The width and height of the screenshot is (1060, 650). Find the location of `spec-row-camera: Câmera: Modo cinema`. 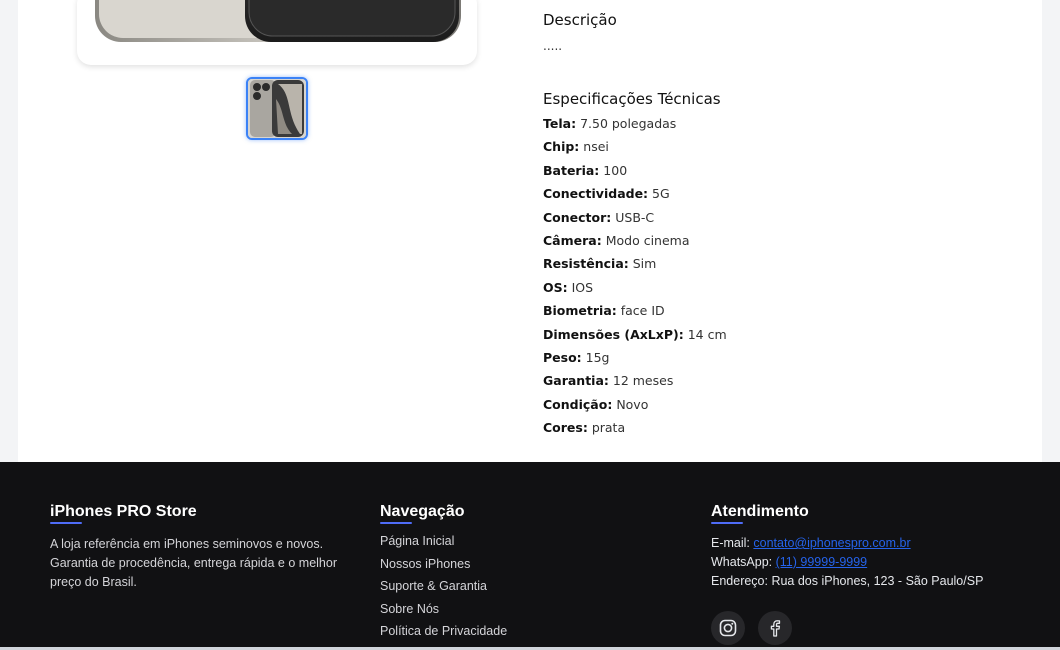

spec-row-camera: Câmera: Modo cinema is located at coordinates (635, 244).